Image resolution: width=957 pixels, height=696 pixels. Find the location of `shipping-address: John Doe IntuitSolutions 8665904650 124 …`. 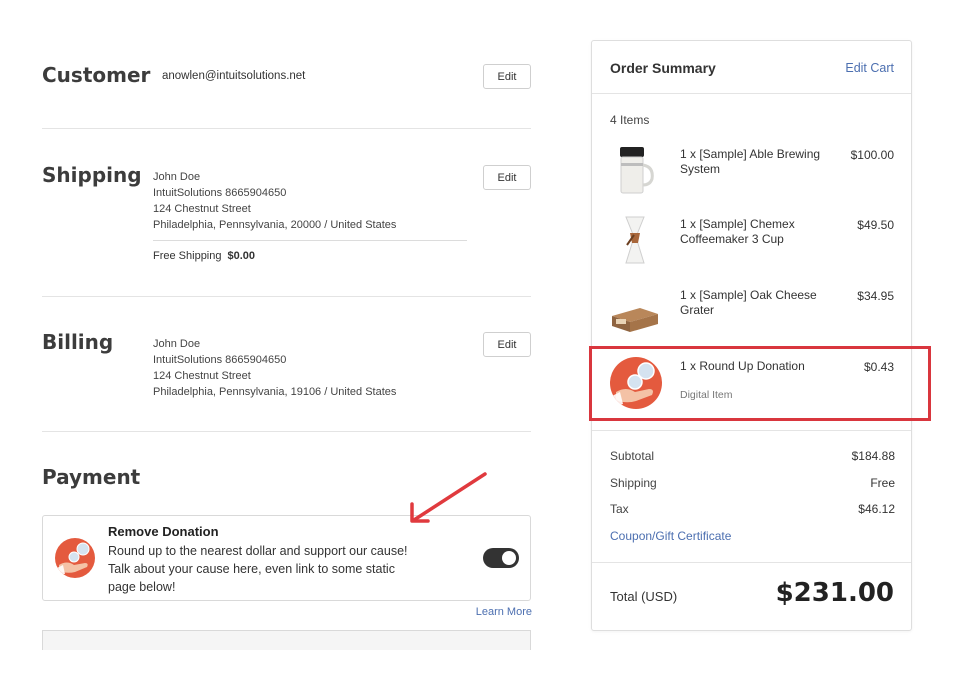

shipping-address: John Doe IntuitSolutions 8665904650 124 … is located at coordinates (274, 201).